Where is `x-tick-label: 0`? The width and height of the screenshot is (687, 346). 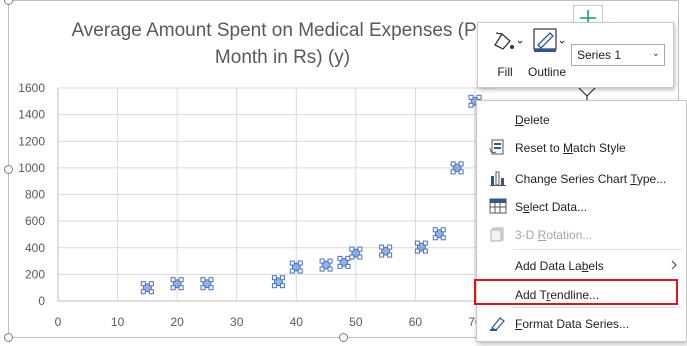 x-tick-label: 0 is located at coordinates (58, 322).